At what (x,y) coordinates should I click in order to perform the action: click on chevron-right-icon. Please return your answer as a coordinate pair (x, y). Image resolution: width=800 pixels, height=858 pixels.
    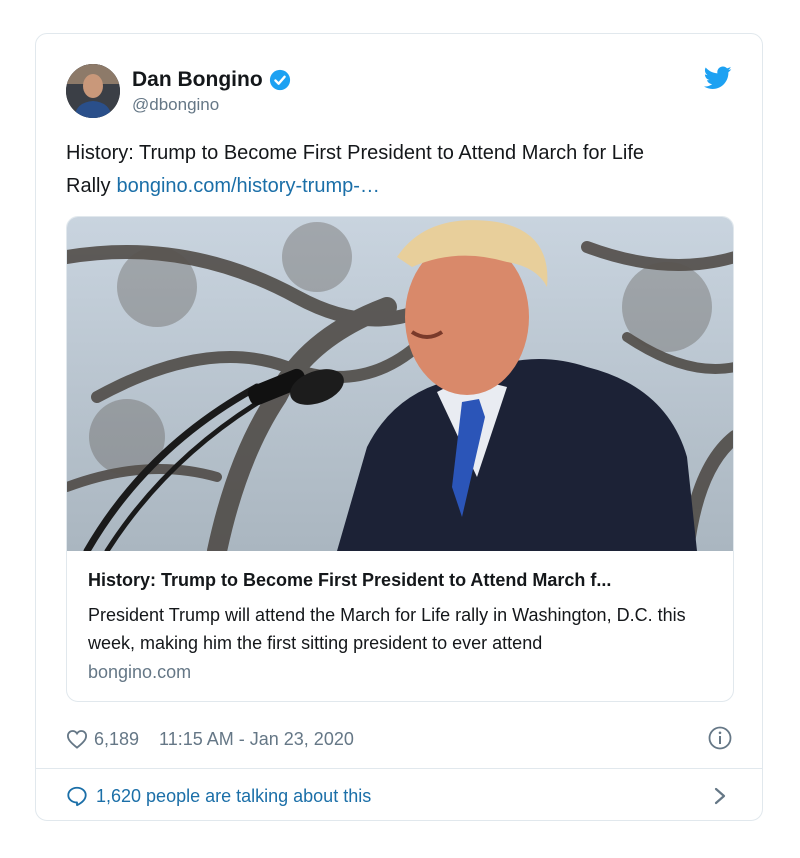
    Looking at the image, I should click on (720, 796).